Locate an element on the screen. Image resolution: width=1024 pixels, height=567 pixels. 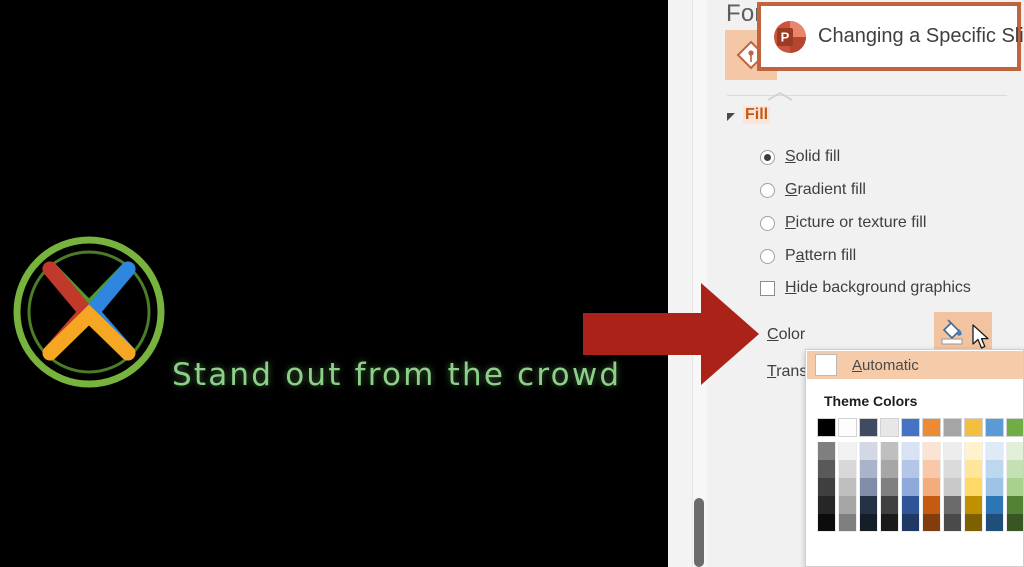
fill-section-header: Fill is located at coordinates (749, 115).